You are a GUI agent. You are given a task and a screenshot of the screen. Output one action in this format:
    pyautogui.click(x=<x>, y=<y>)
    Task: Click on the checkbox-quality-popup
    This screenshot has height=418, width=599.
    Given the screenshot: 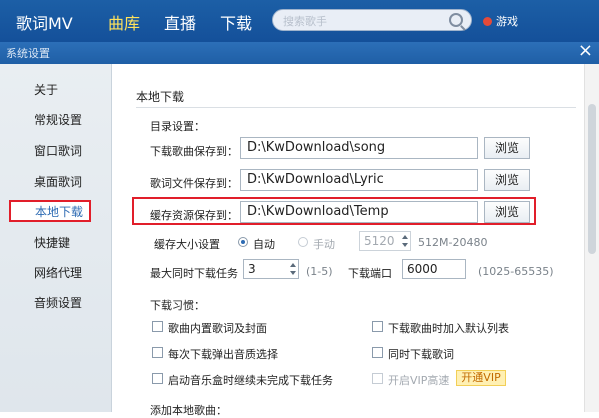 What is the action you would take?
    pyautogui.click(x=157, y=352)
    